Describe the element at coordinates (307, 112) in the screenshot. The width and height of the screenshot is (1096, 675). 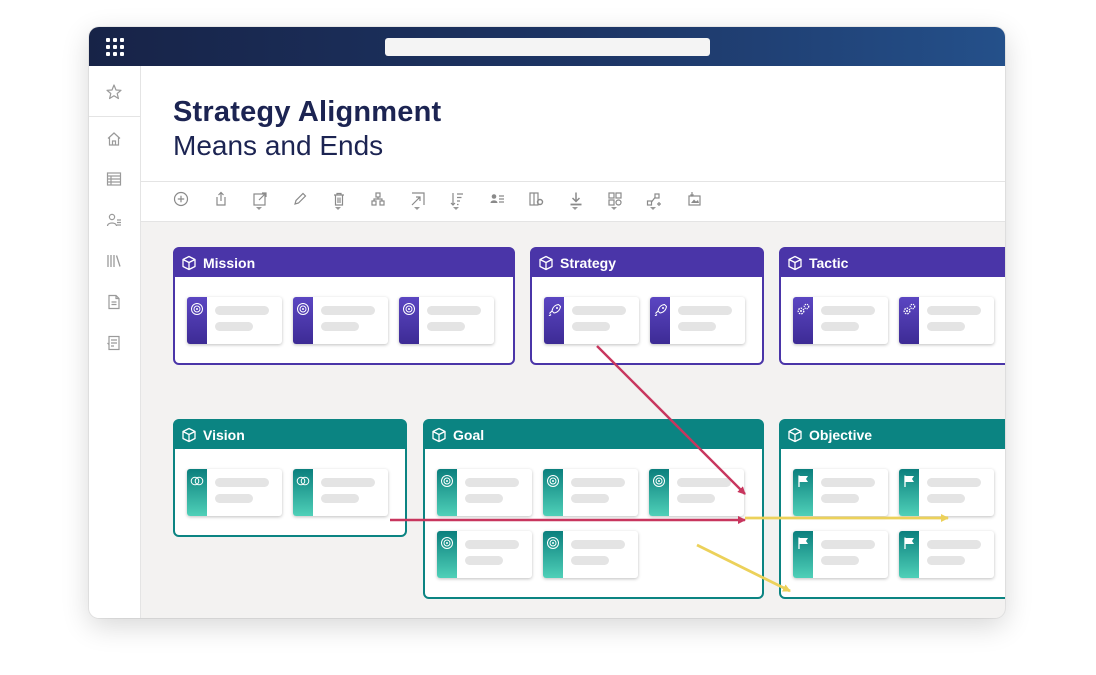
I see `page-title: Strategy Alignment` at that location.